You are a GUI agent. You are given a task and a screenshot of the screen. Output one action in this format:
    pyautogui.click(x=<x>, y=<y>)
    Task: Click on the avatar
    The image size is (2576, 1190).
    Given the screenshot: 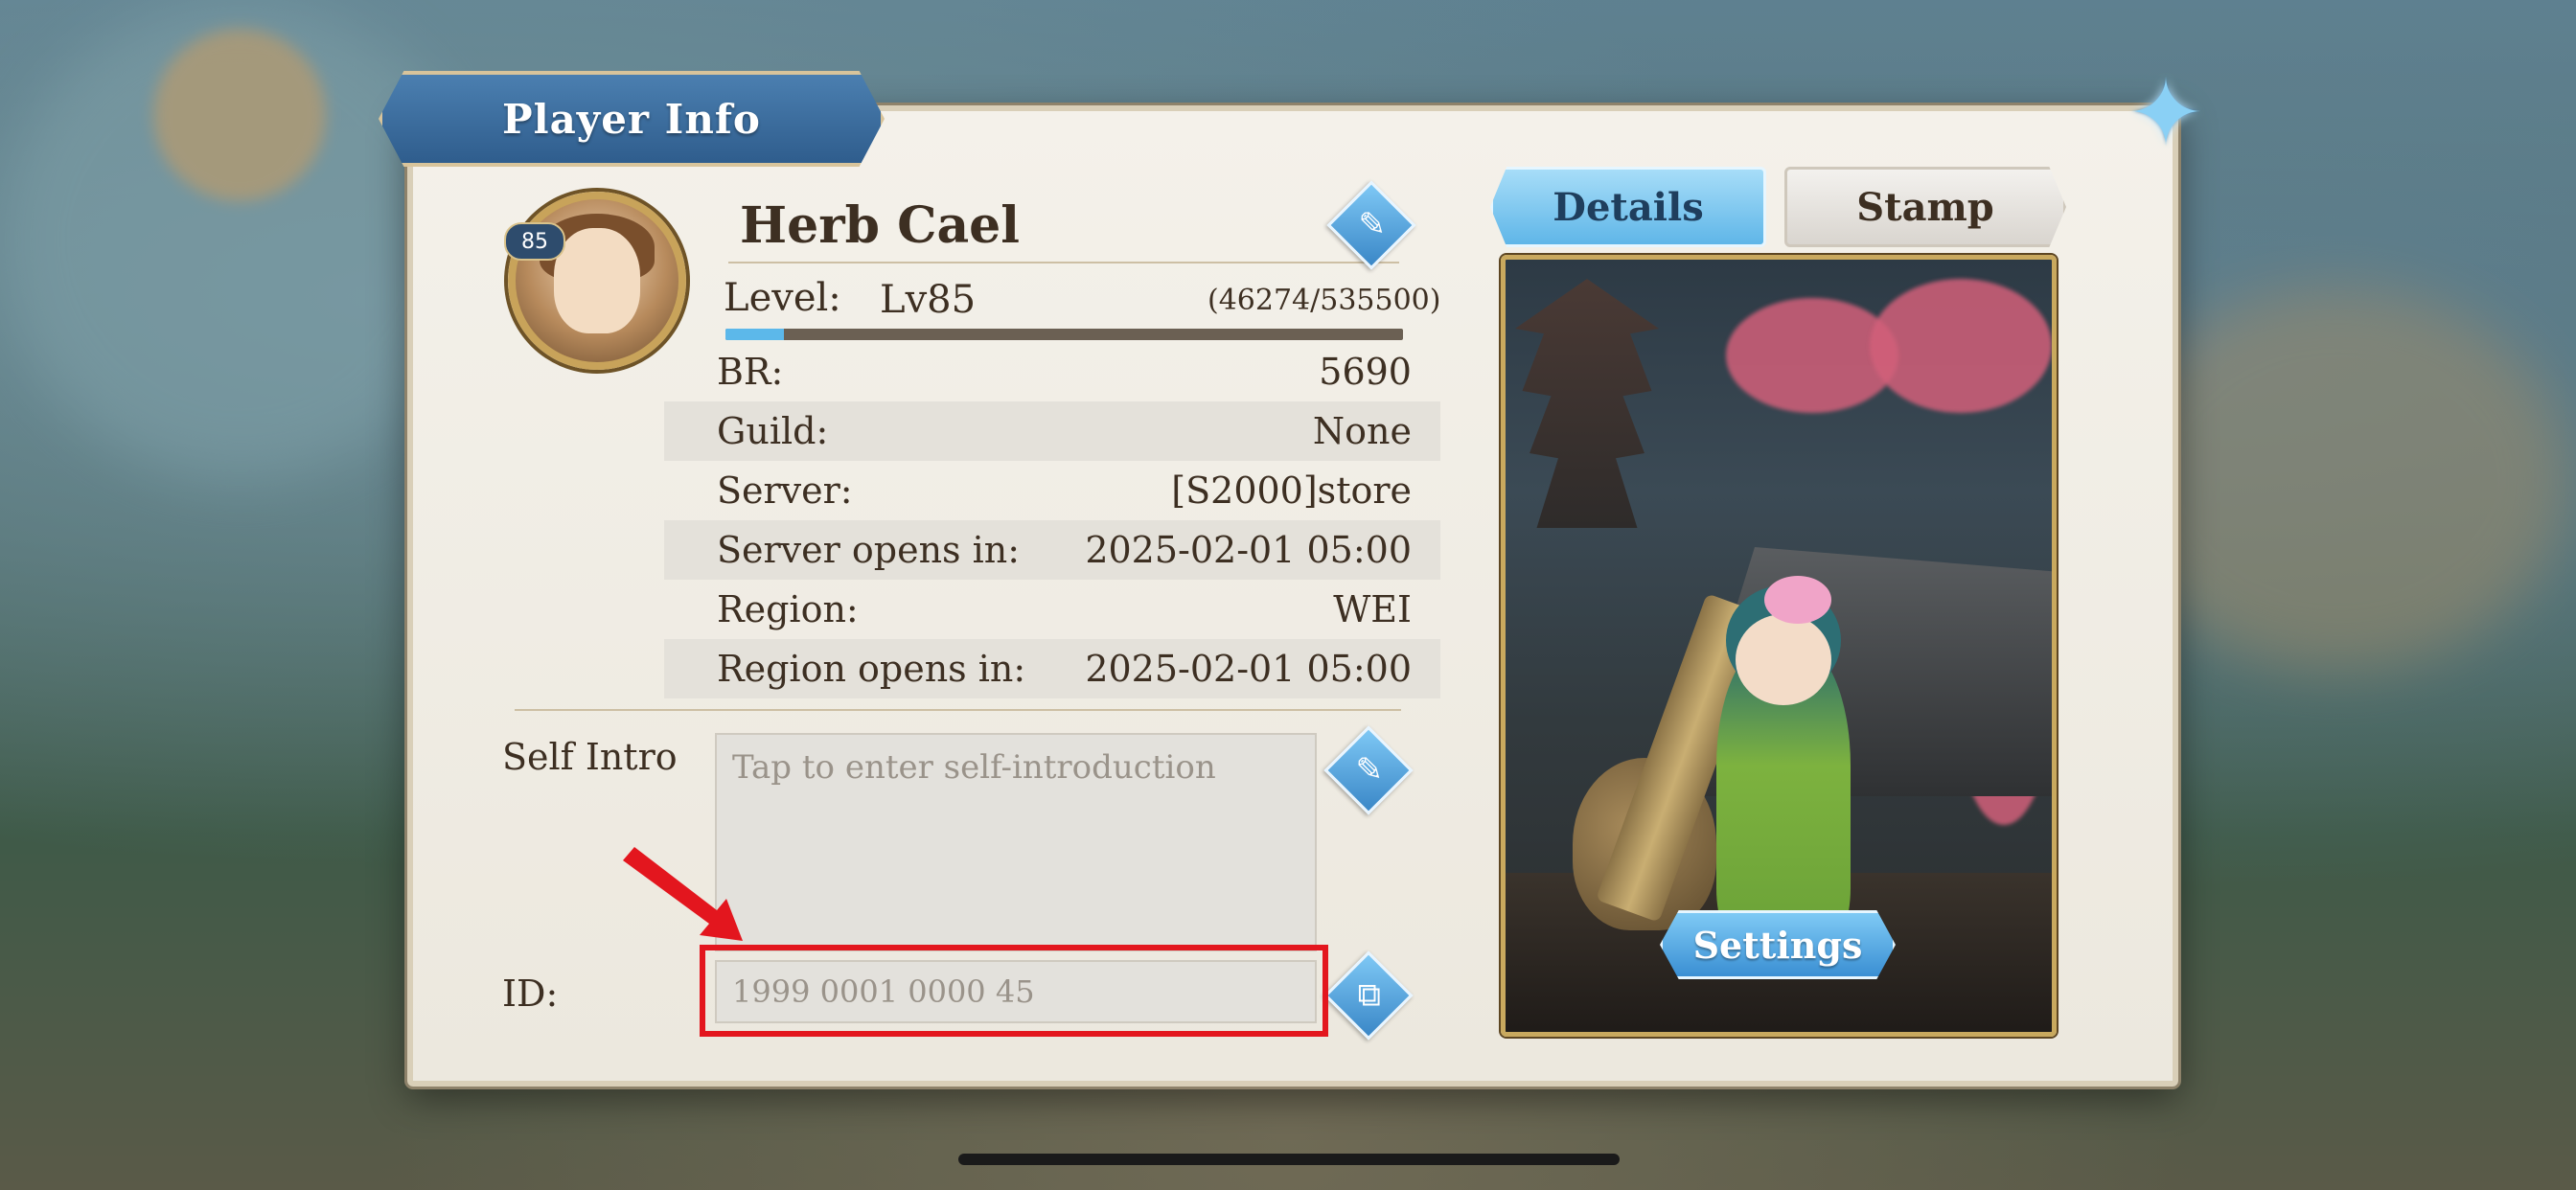 What is the action you would take?
    pyautogui.click(x=597, y=281)
    